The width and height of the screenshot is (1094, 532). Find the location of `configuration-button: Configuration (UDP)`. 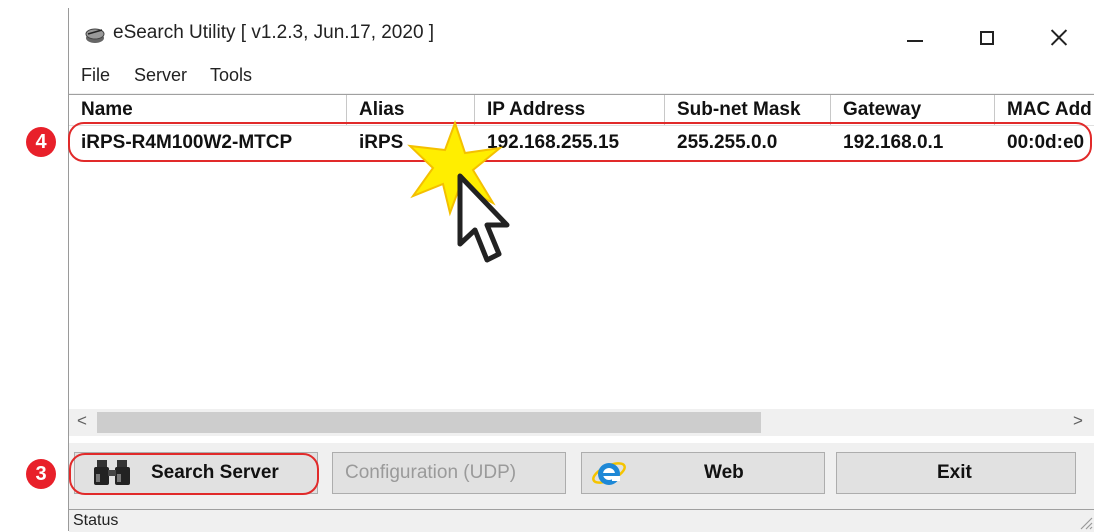

configuration-button: Configuration (UDP) is located at coordinates (449, 473).